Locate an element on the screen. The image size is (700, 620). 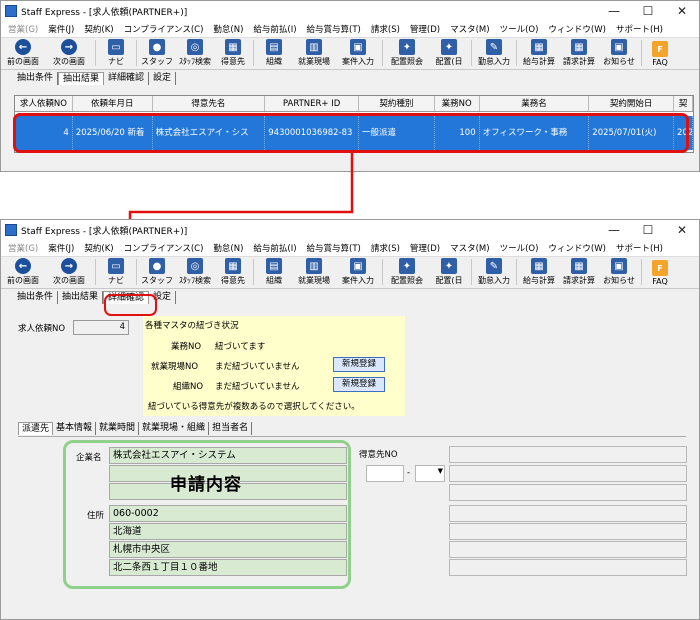
navi-label: ナビ is located at coordinates (116, 280).